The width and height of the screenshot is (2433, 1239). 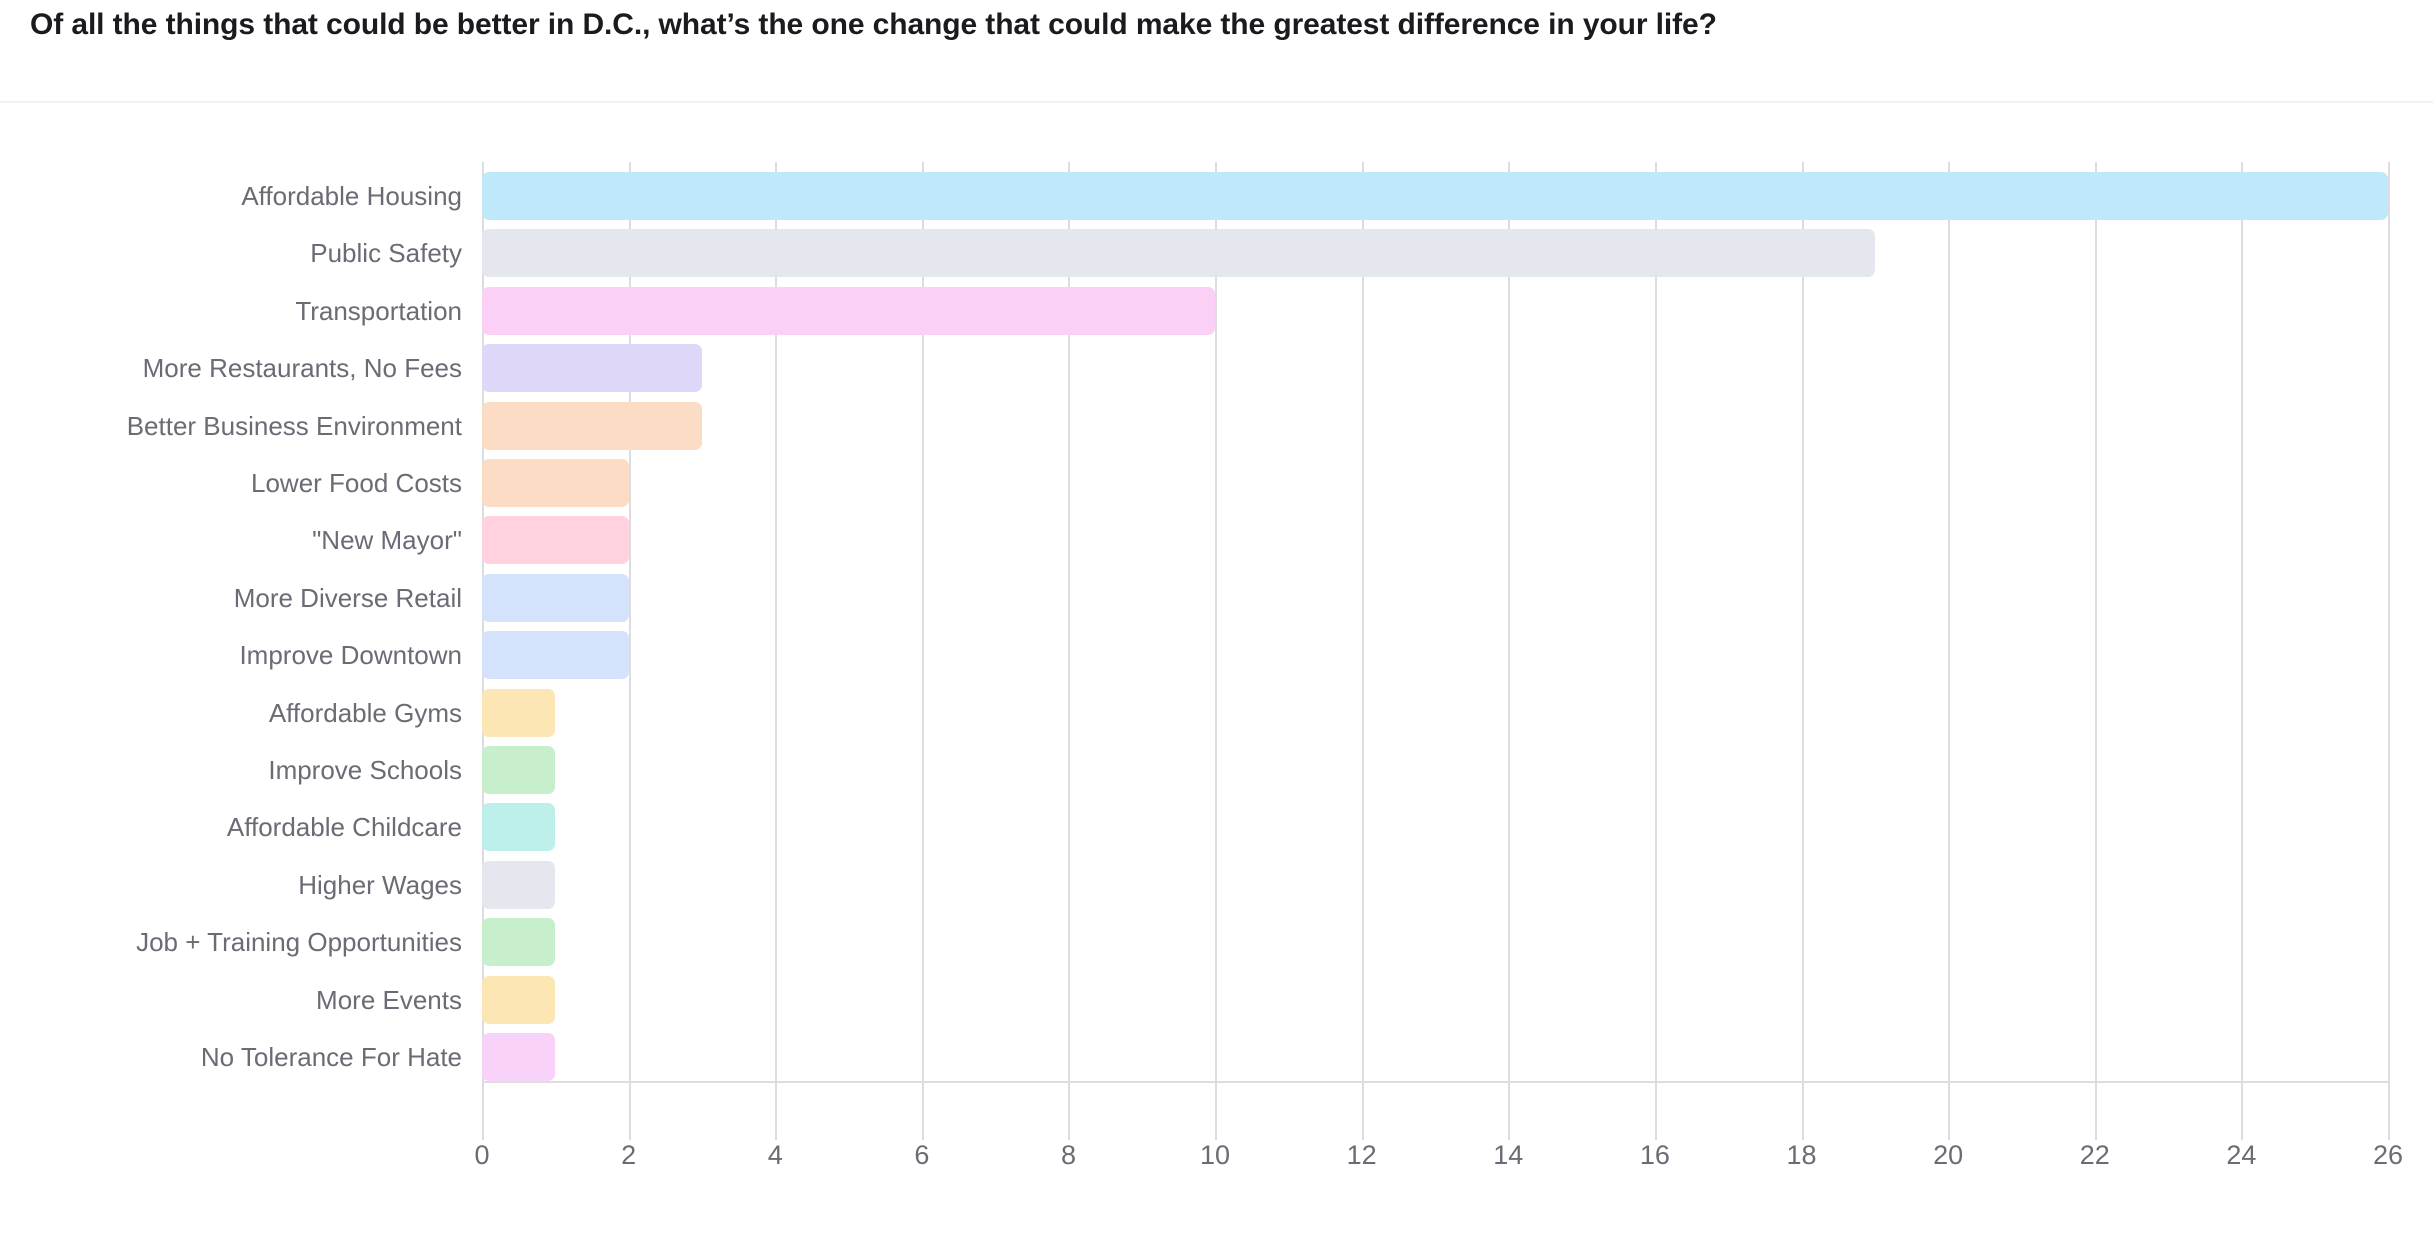 What do you see at coordinates (1508, 1155) in the screenshot?
I see `x-tick-label: 14` at bounding box center [1508, 1155].